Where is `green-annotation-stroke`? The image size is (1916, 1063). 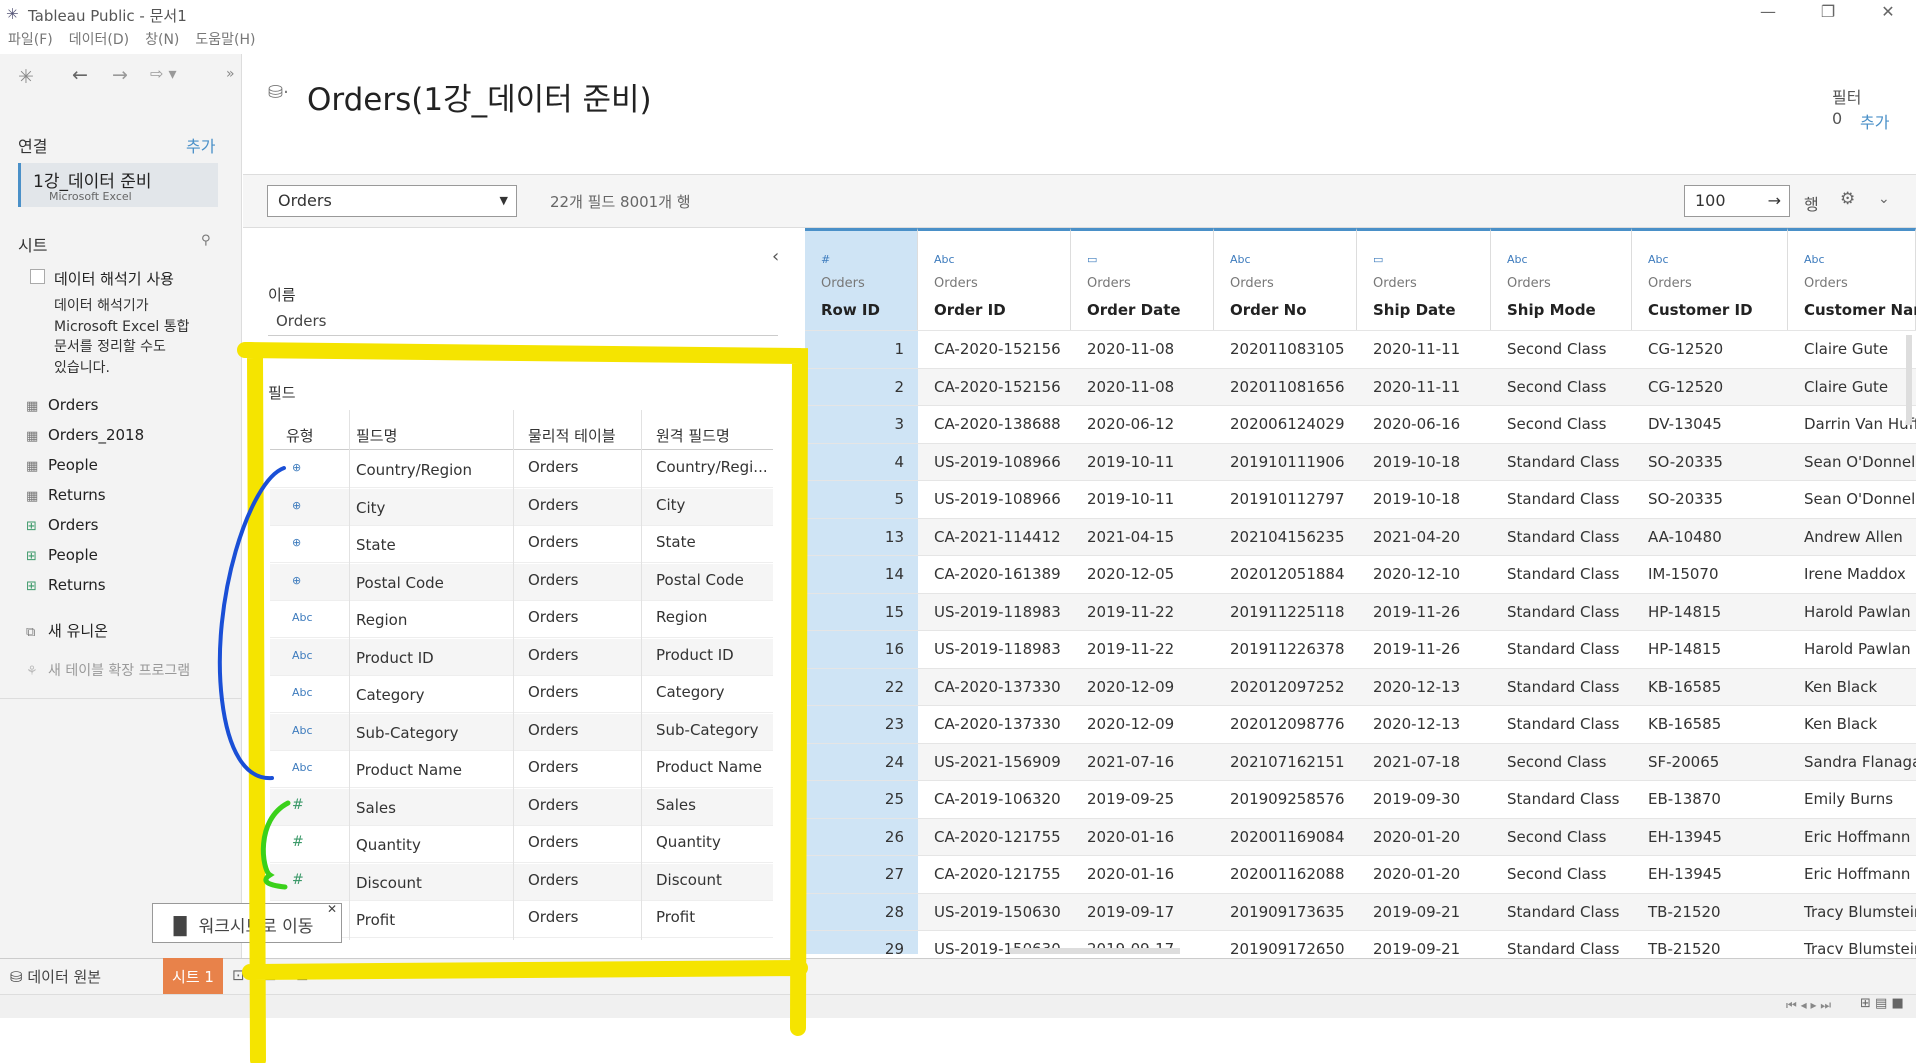 green-annotation-stroke is located at coordinates (275, 845).